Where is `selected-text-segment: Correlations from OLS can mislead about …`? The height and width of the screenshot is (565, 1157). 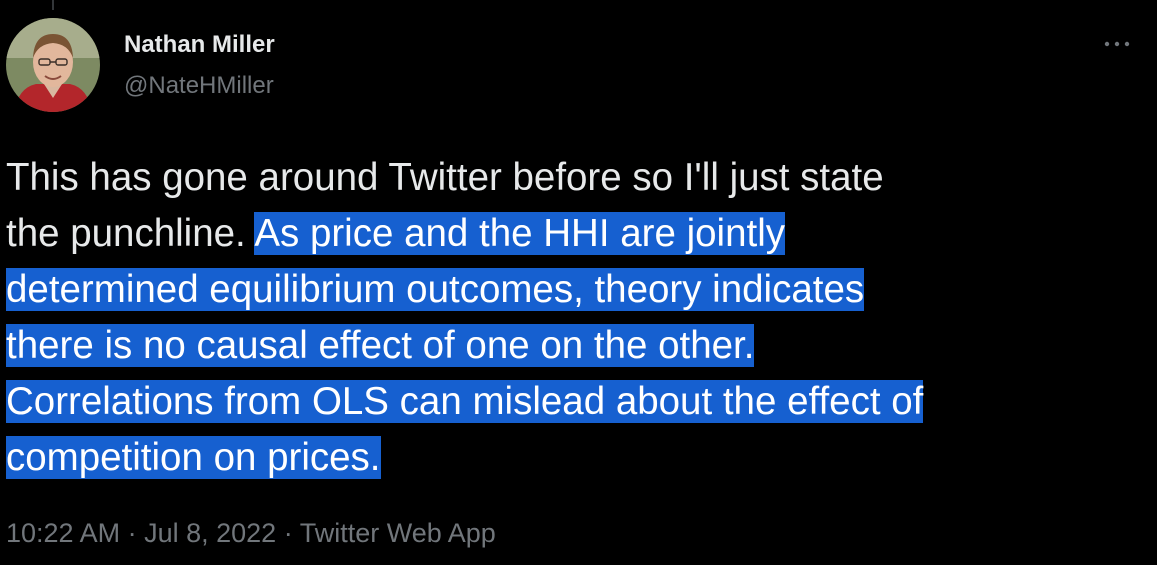
selected-text-segment: Correlations from OLS can mislead about … is located at coordinates (465, 401).